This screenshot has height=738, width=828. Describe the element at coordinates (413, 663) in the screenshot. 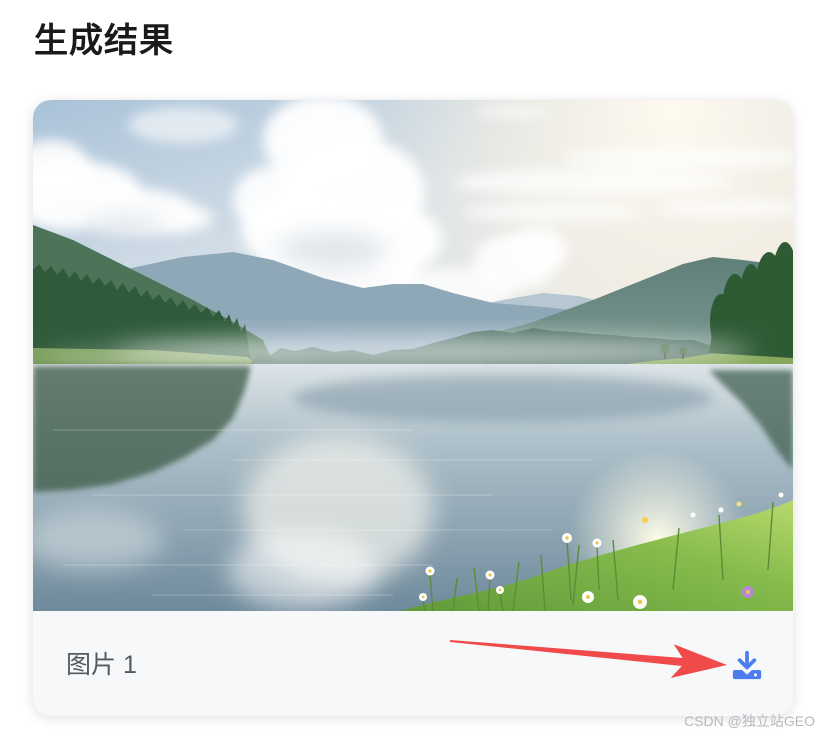

I see `result-card-footer: 图片 1` at that location.